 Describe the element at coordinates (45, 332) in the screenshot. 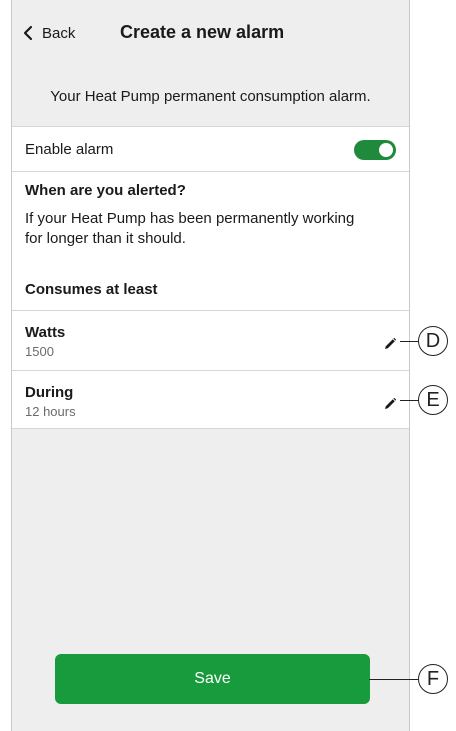

I see `watts-label: Watts` at that location.